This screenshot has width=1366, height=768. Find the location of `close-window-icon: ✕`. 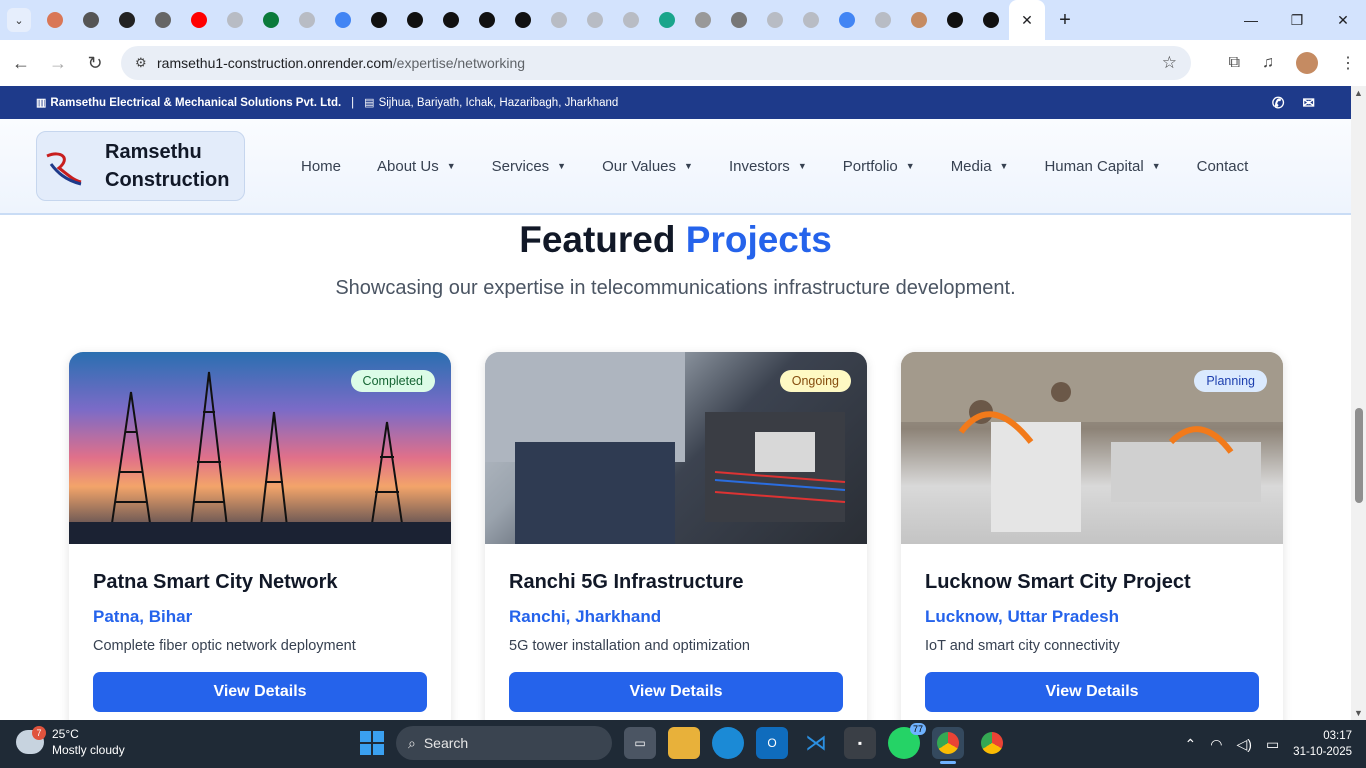

close-window-icon: ✕ is located at coordinates (1343, 20).